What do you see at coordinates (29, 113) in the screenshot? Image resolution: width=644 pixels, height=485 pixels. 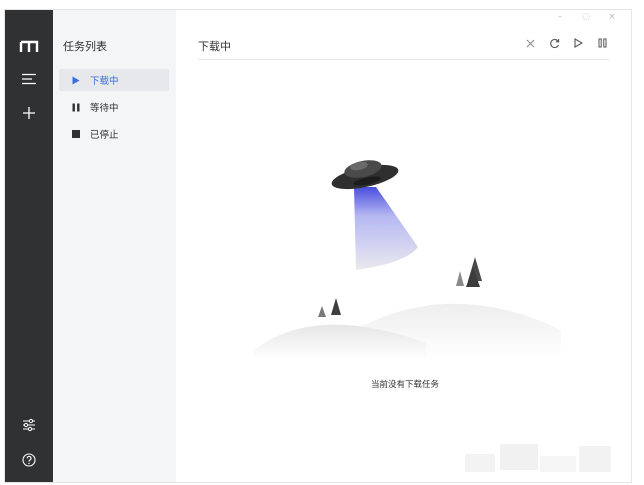 I see `plus-icon` at bounding box center [29, 113].